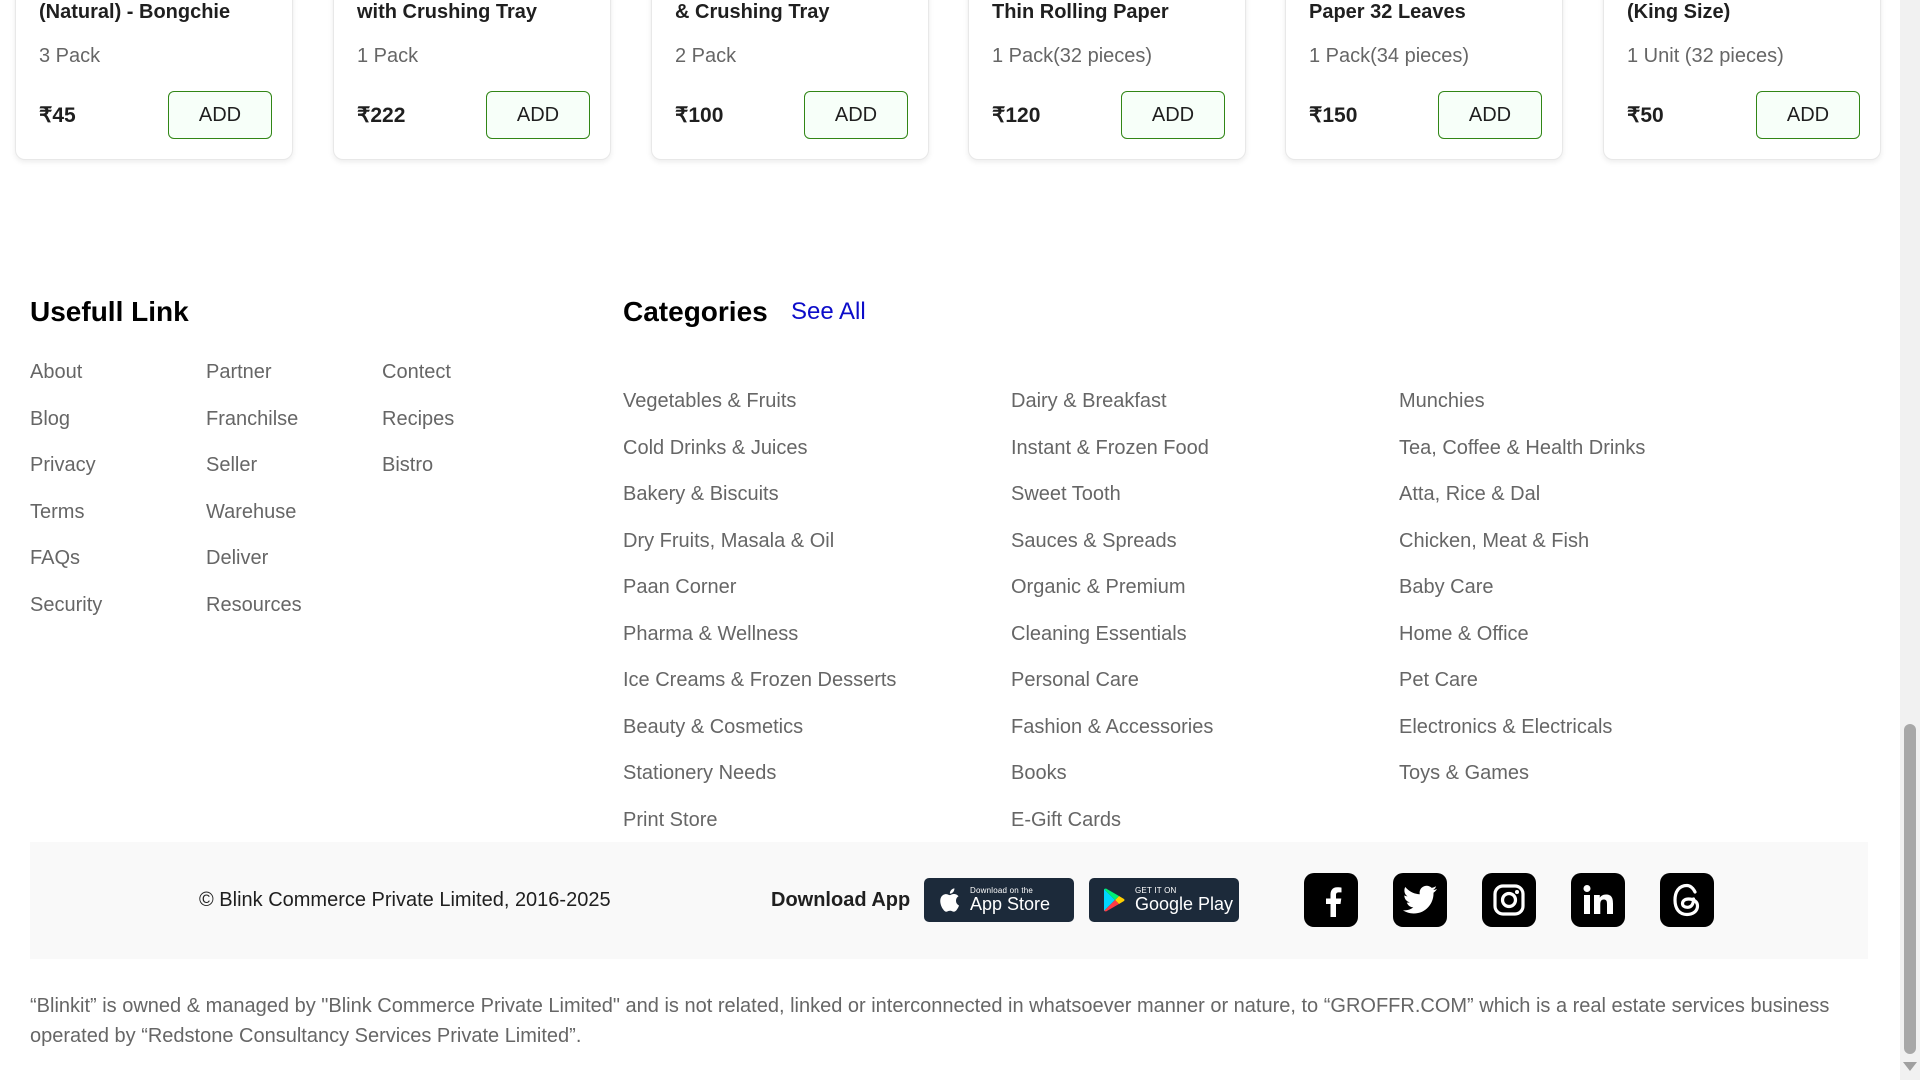 This screenshot has height=1080, width=1920. Describe the element at coordinates (1598, 900) in the screenshot. I see `linkedin-icon` at that location.